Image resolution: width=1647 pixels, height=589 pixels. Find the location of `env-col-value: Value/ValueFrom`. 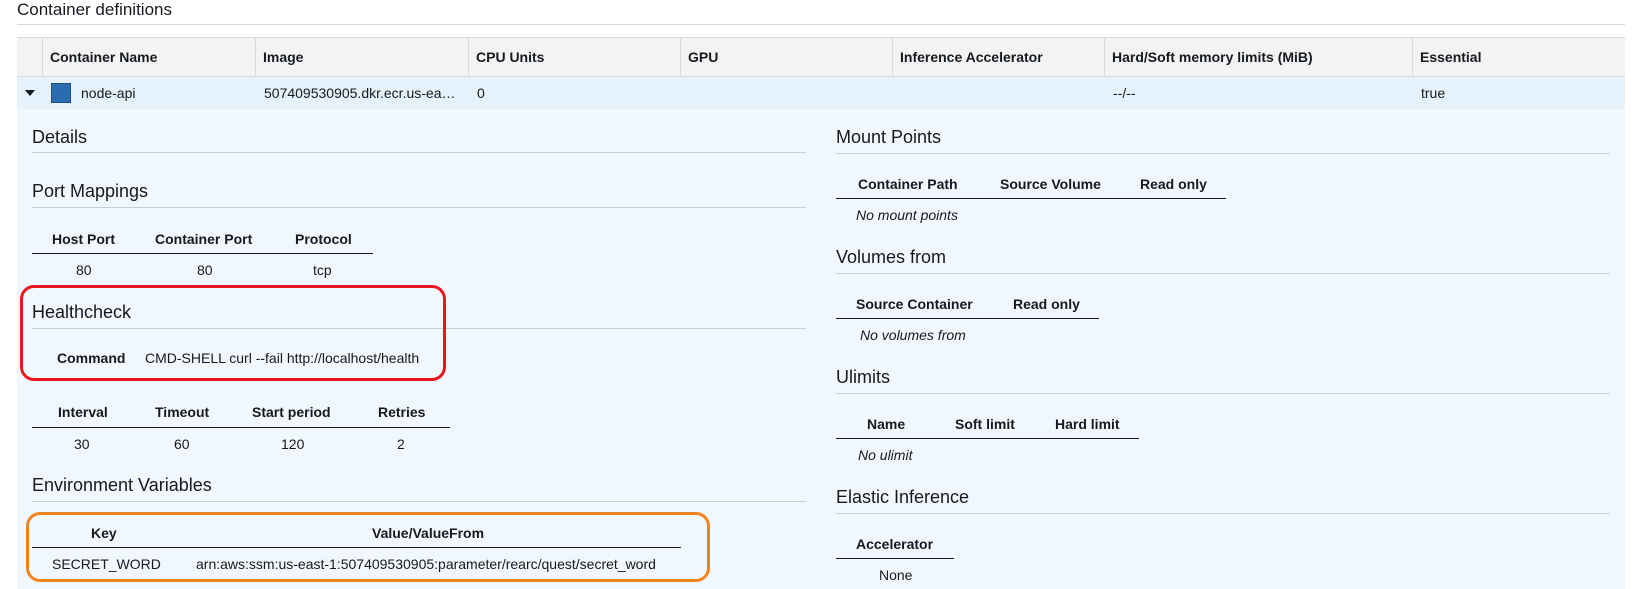

env-col-value: Value/ValueFrom is located at coordinates (428, 533).